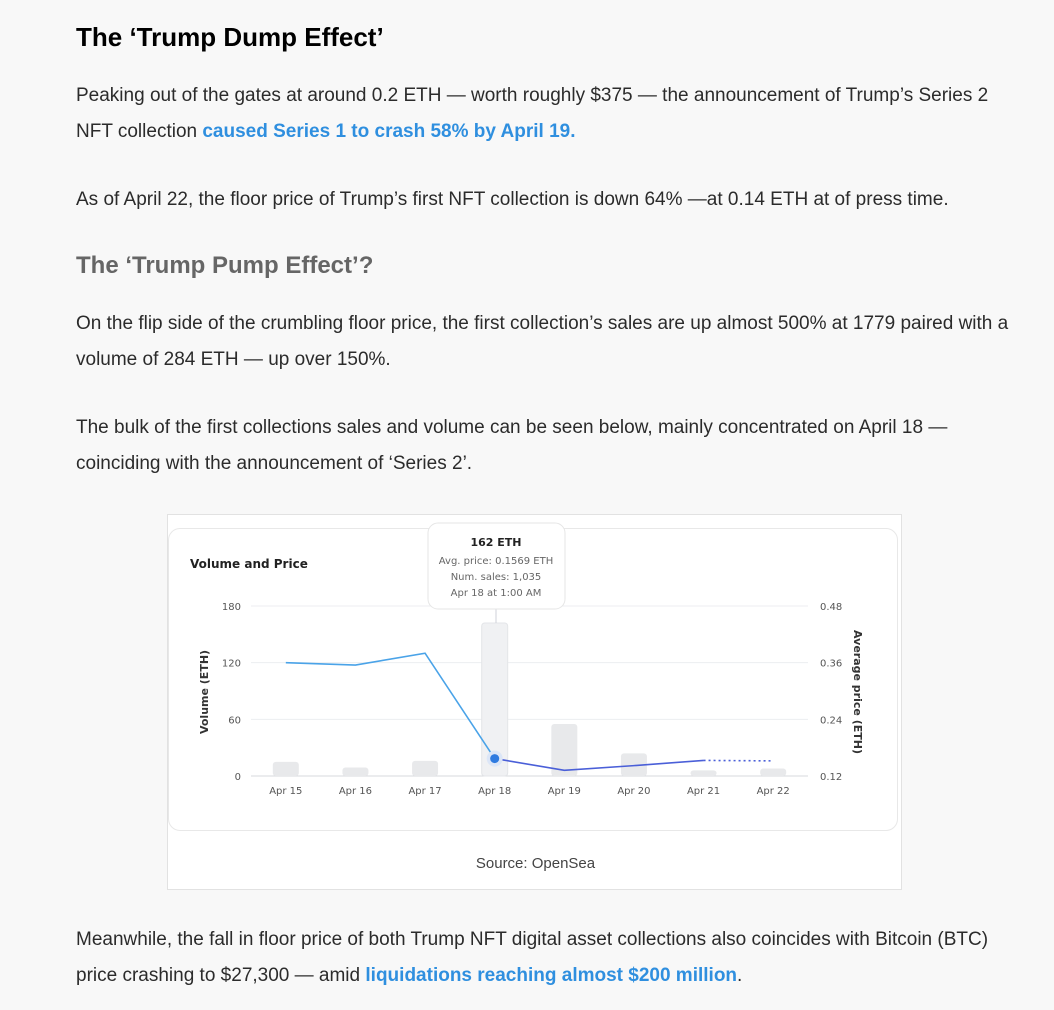  What do you see at coordinates (231, 607) in the screenshot?
I see `y-tick-label: 180` at bounding box center [231, 607].